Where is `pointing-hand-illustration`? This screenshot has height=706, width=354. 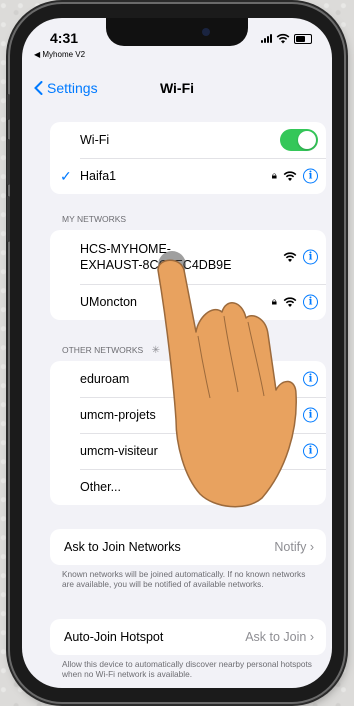 pointing-hand-illustration is located at coordinates (227, 379).